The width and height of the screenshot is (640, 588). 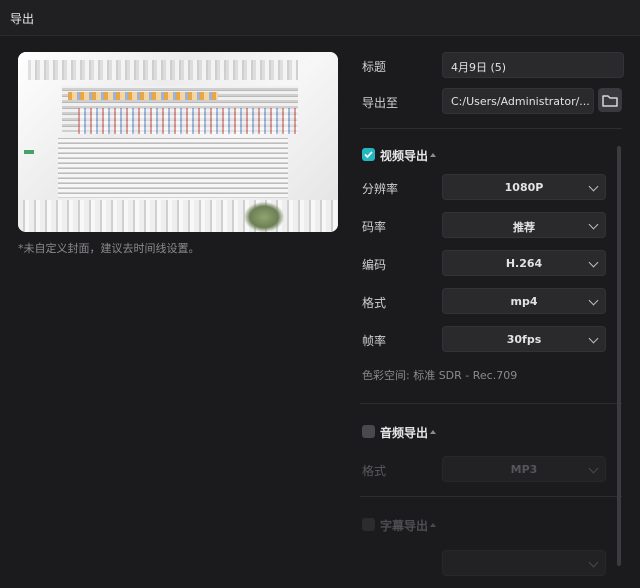 I want to click on title-label: 标题, so click(x=374, y=67).